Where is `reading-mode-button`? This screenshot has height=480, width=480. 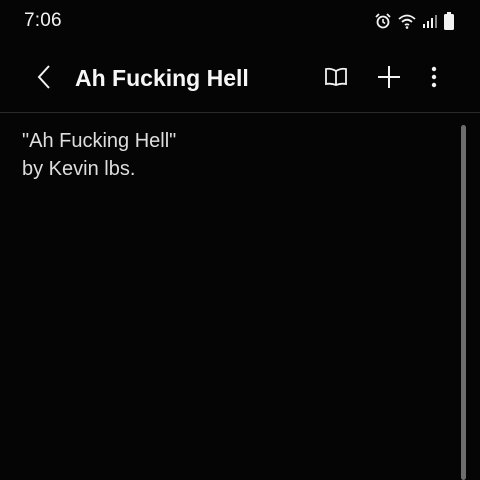
reading-mode-button is located at coordinates (336, 79).